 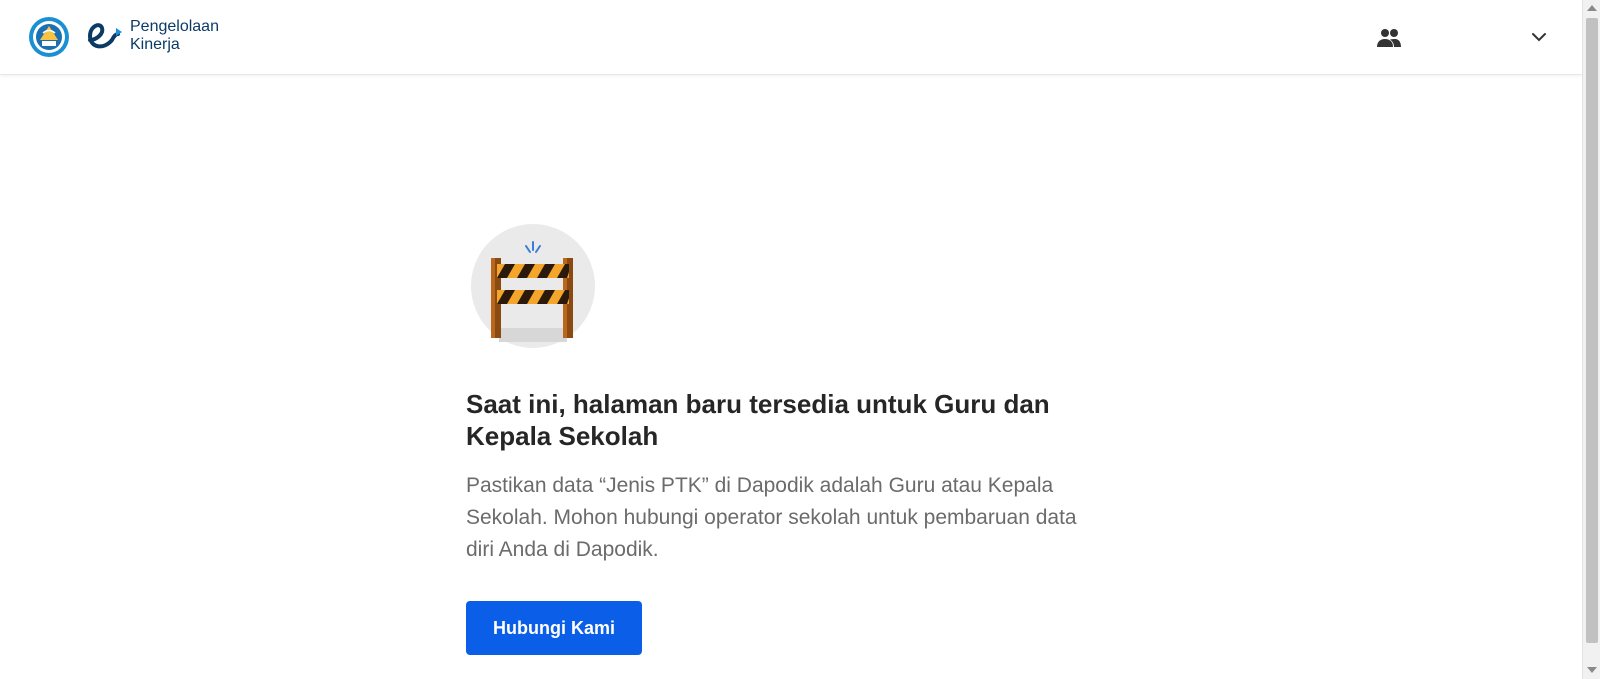 I want to click on app-name: Pengelolaan Kinerja, so click(x=174, y=36).